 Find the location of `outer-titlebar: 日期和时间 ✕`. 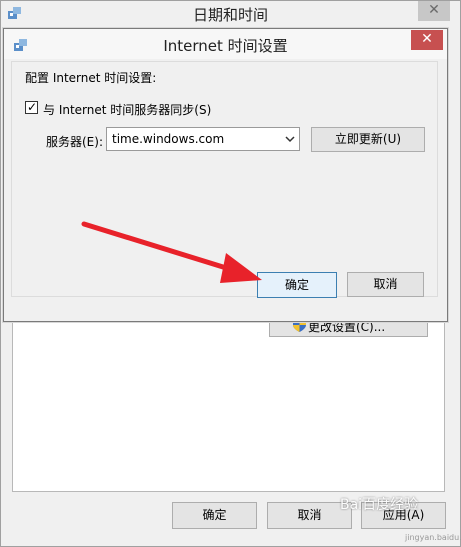

outer-titlebar: 日期和时间 ✕ is located at coordinates (230, 14).